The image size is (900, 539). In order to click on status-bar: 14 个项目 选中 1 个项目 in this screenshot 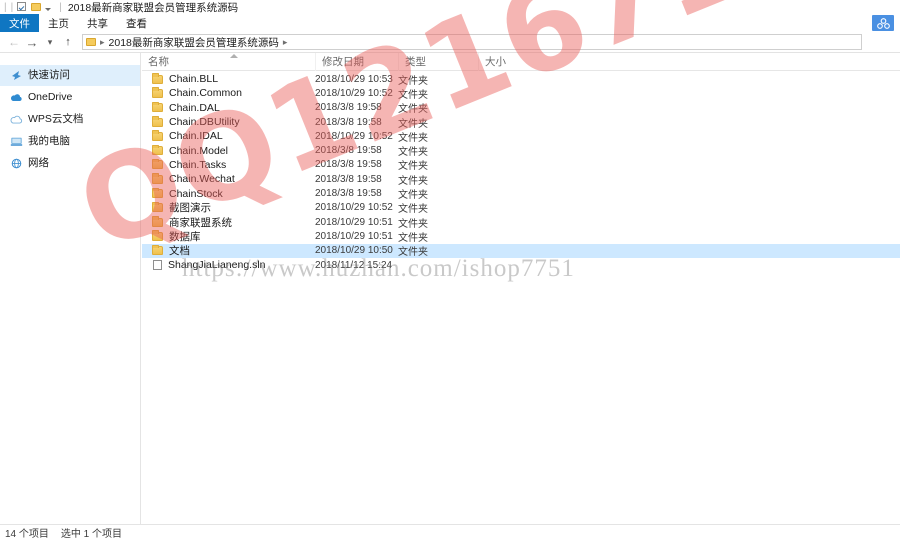, I will do `click(450, 531)`.